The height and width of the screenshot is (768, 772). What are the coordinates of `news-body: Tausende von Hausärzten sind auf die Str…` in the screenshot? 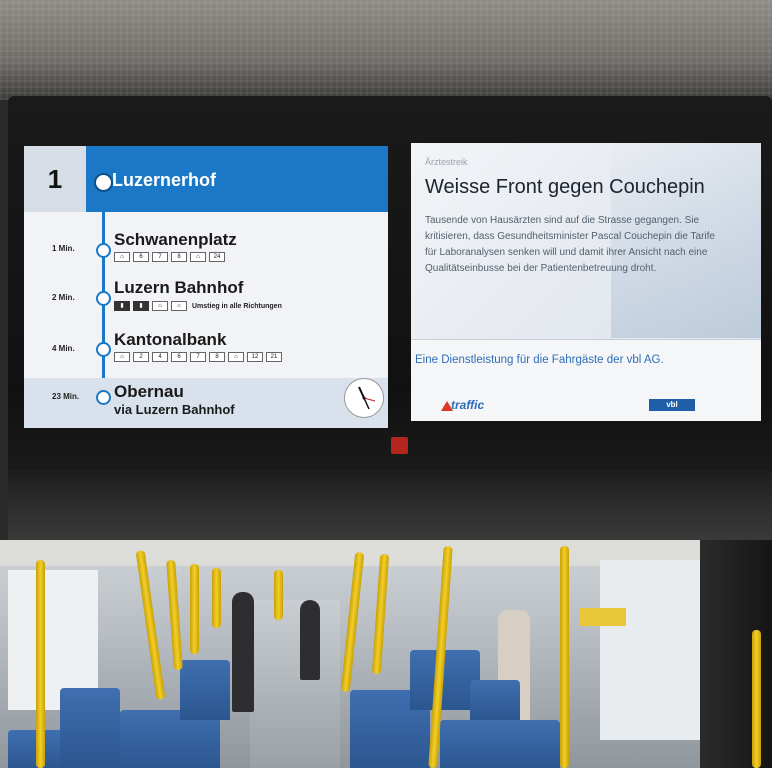 It's located at (570, 244).